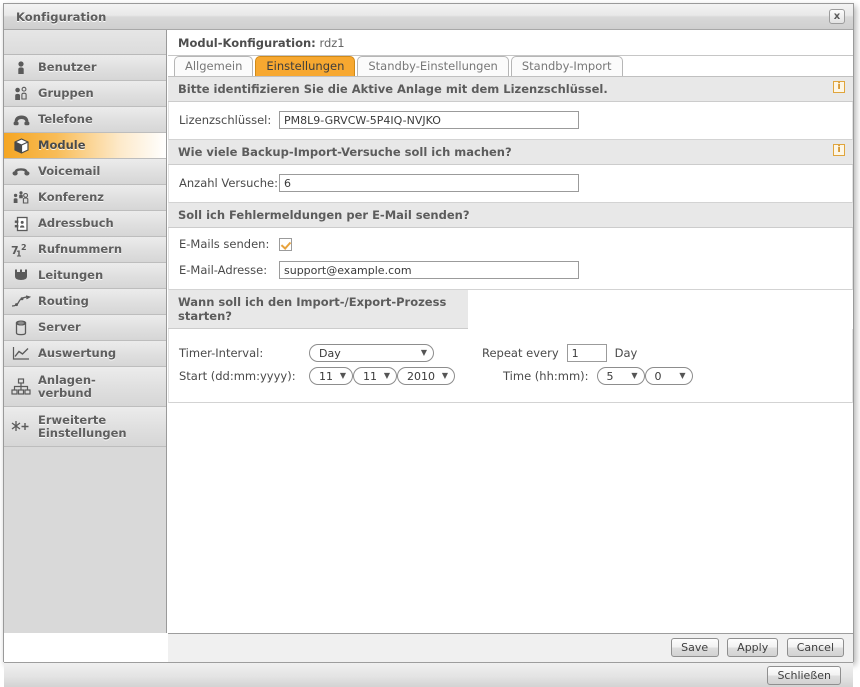 The image size is (860, 687). What do you see at coordinates (626, 353) in the screenshot?
I see `repeat-unit-label: Day` at bounding box center [626, 353].